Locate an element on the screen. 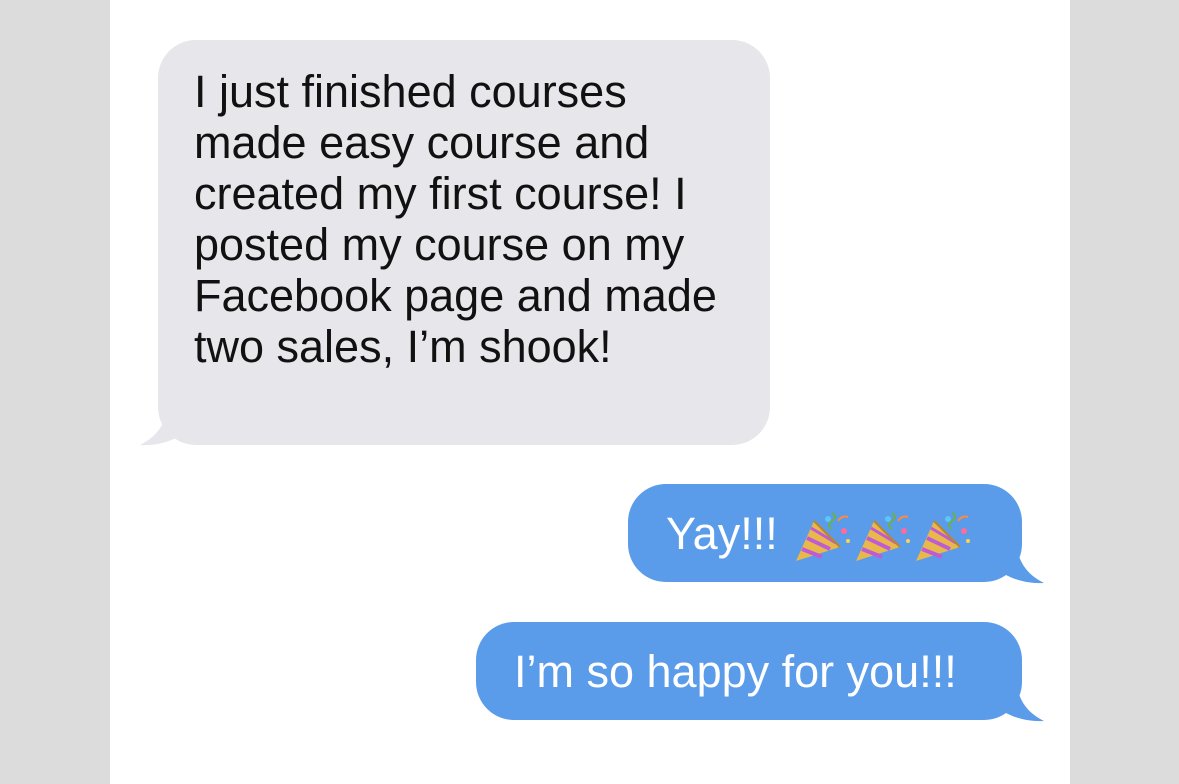  emoji-group is located at coordinates (882, 537).